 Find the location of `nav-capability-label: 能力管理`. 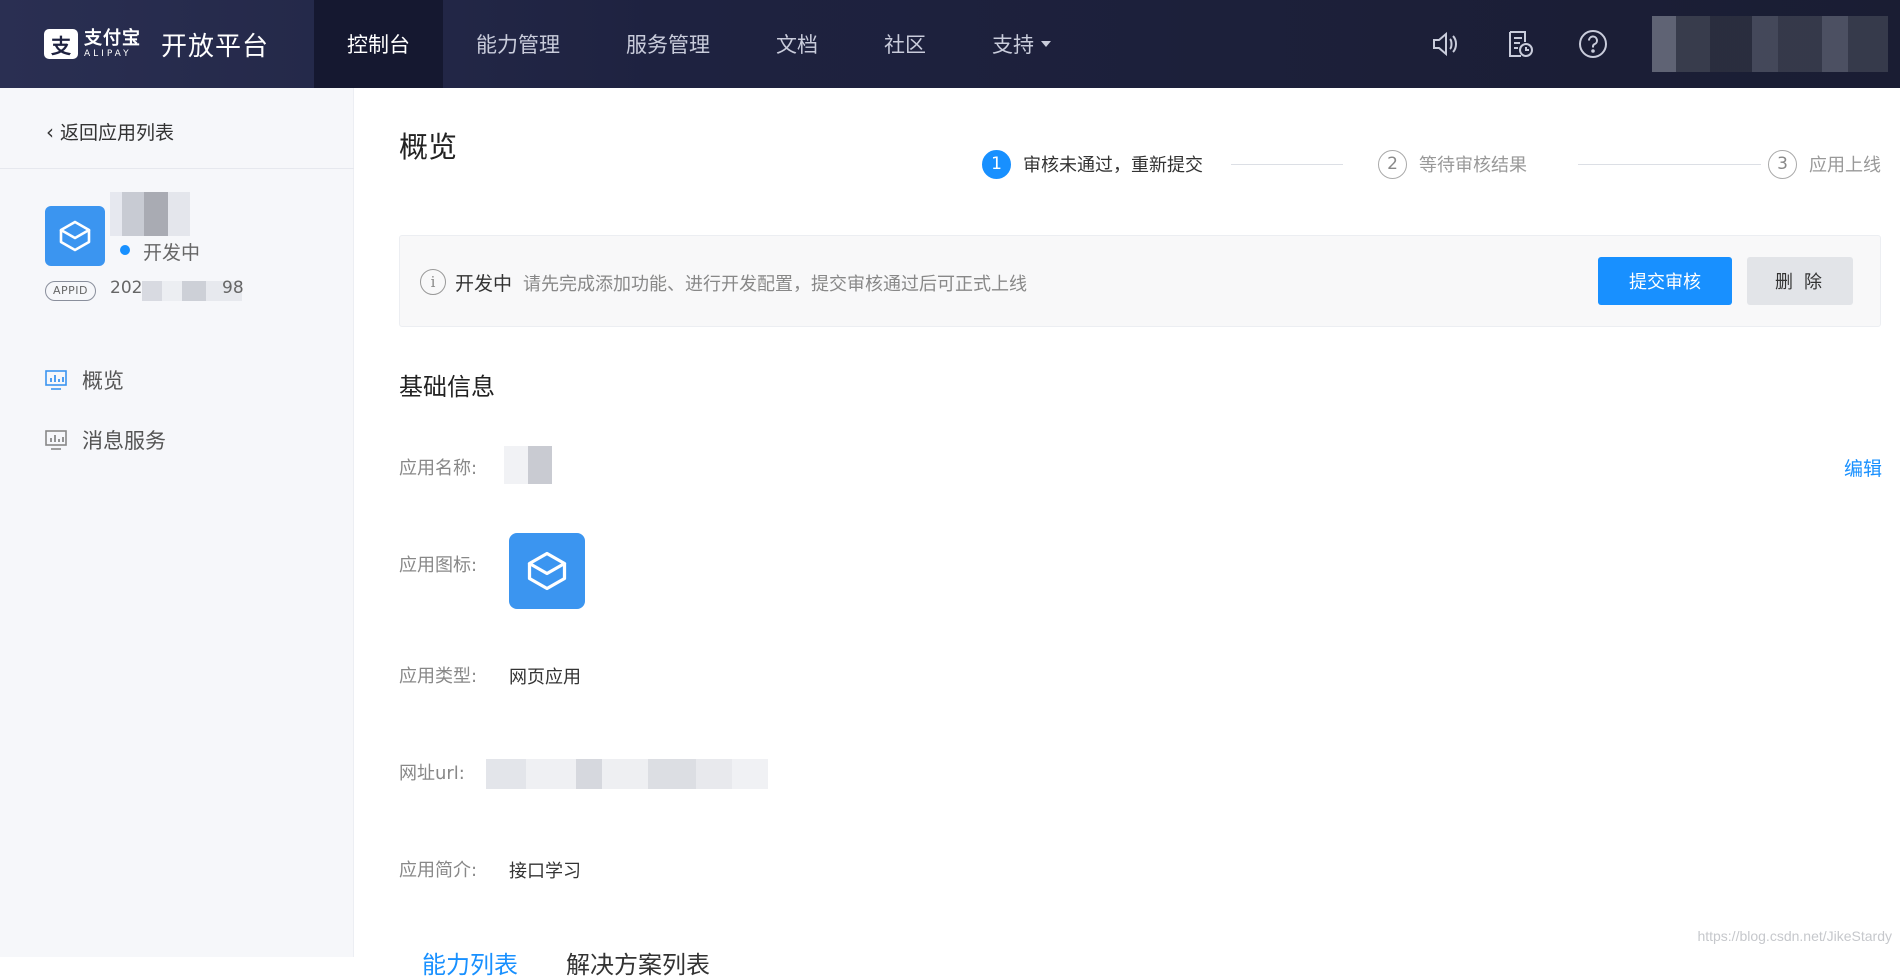

nav-capability-label: 能力管理 is located at coordinates (518, 45).